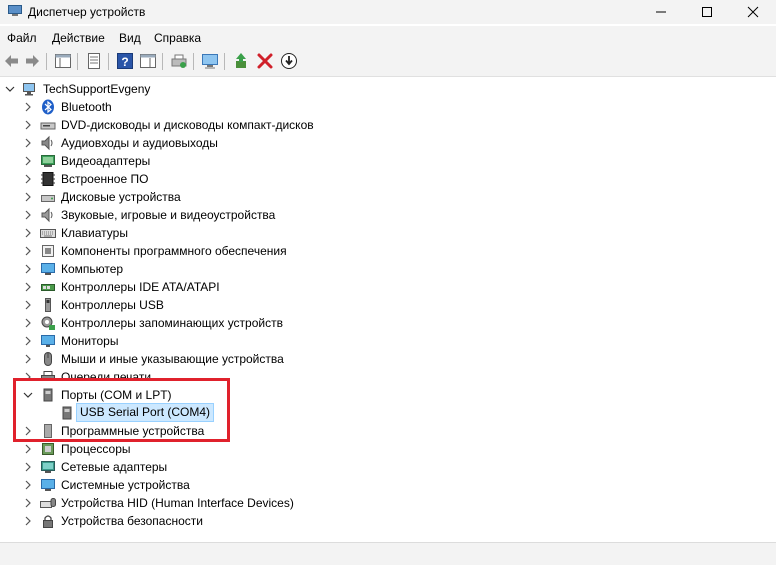 This screenshot has height=565, width=776. Describe the element at coordinates (241, 61) in the screenshot. I see `update-driver-icon` at that location.